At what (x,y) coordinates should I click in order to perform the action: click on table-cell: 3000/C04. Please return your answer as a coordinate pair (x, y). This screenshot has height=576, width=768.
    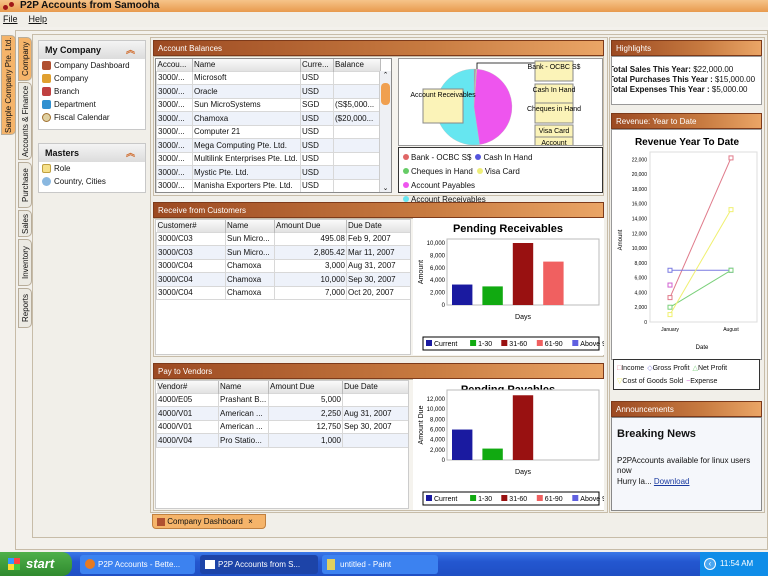
    Looking at the image, I should click on (191, 292).